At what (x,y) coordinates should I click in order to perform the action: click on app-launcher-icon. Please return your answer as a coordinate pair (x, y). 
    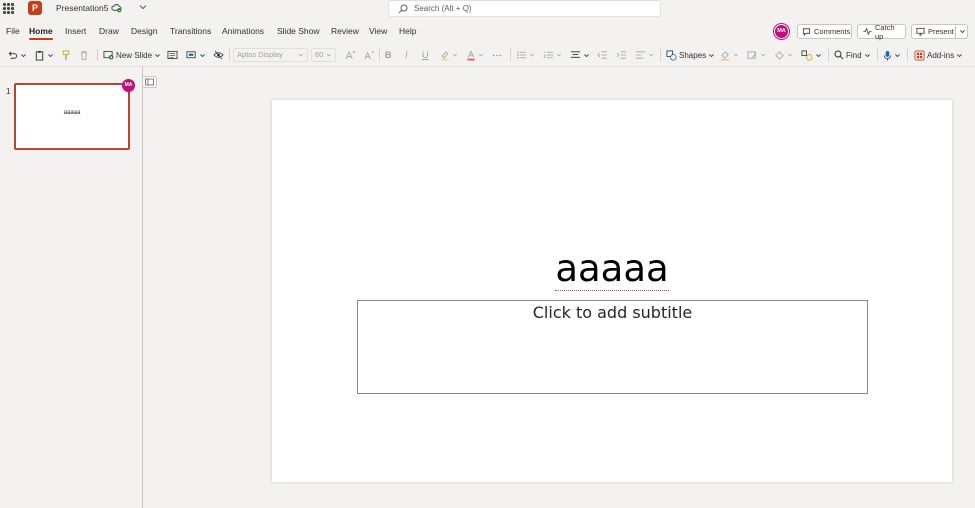
    Looking at the image, I should click on (8, 8).